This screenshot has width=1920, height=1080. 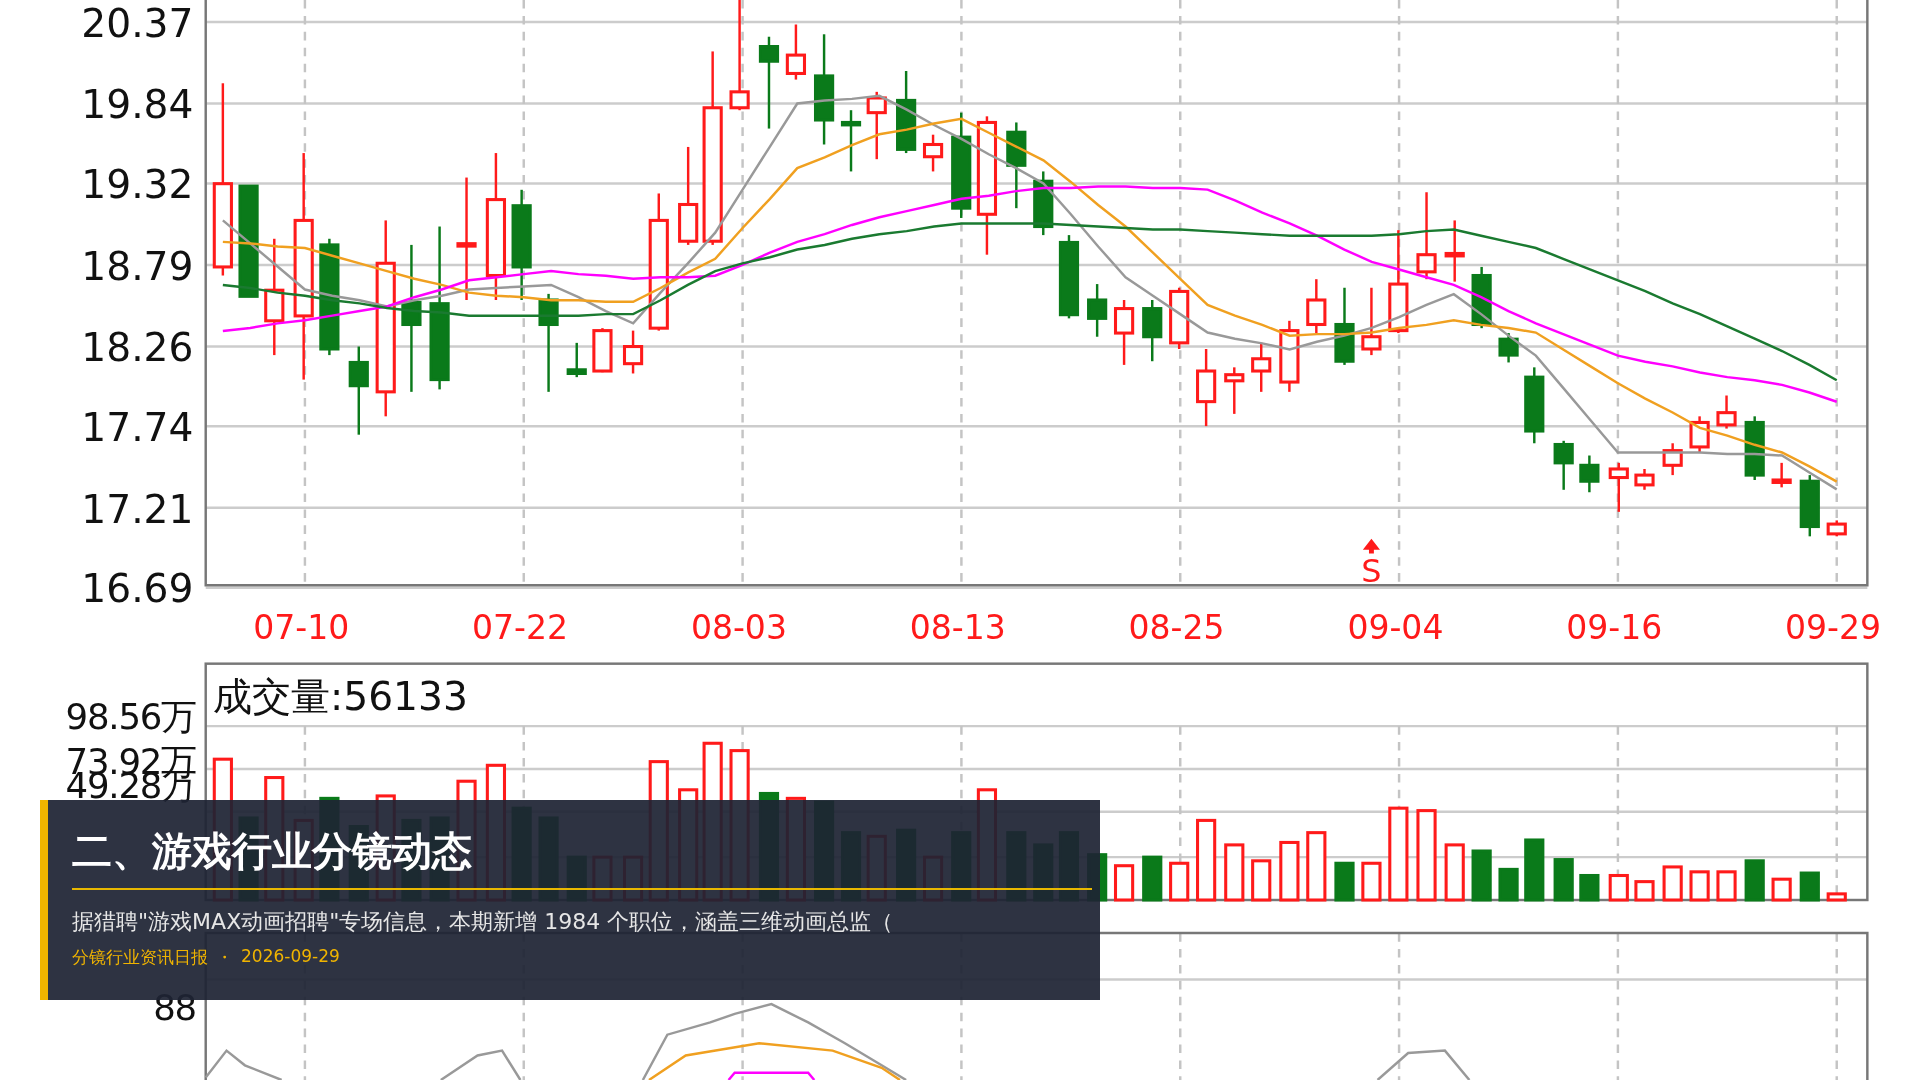 I want to click on date-axis-label: 07-22, so click(x=520, y=628).